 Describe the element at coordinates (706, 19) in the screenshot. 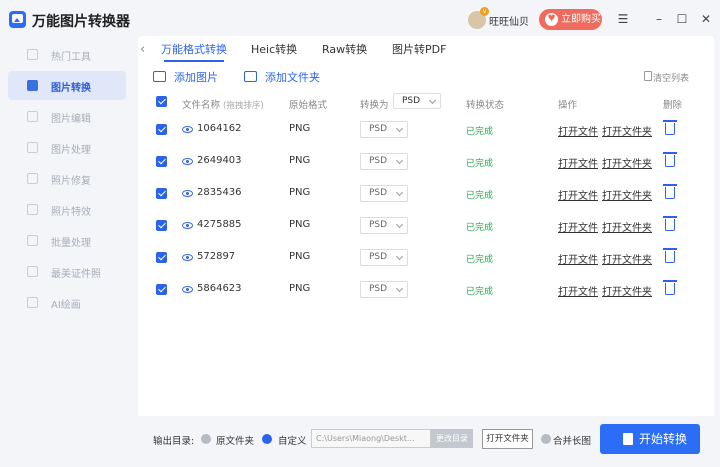

I see `close-icon: ✕` at that location.